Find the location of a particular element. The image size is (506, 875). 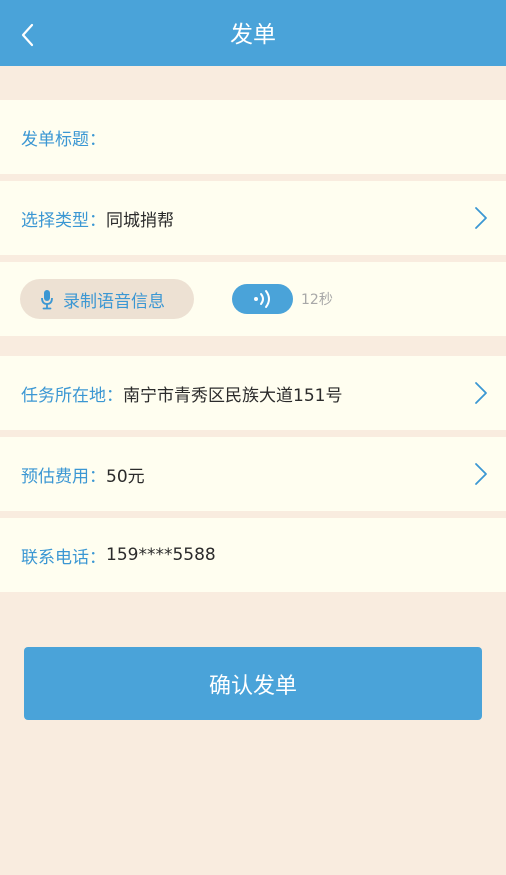

task-location-value: 南宁市青秀区民族大道151号 is located at coordinates (233, 395).